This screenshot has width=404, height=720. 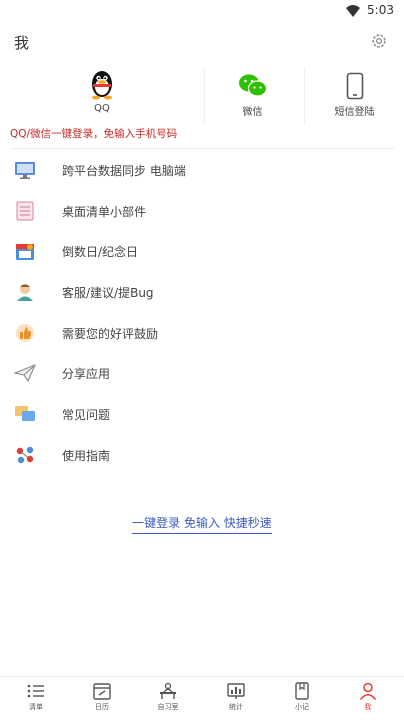 I want to click on divider, so click(x=202, y=148).